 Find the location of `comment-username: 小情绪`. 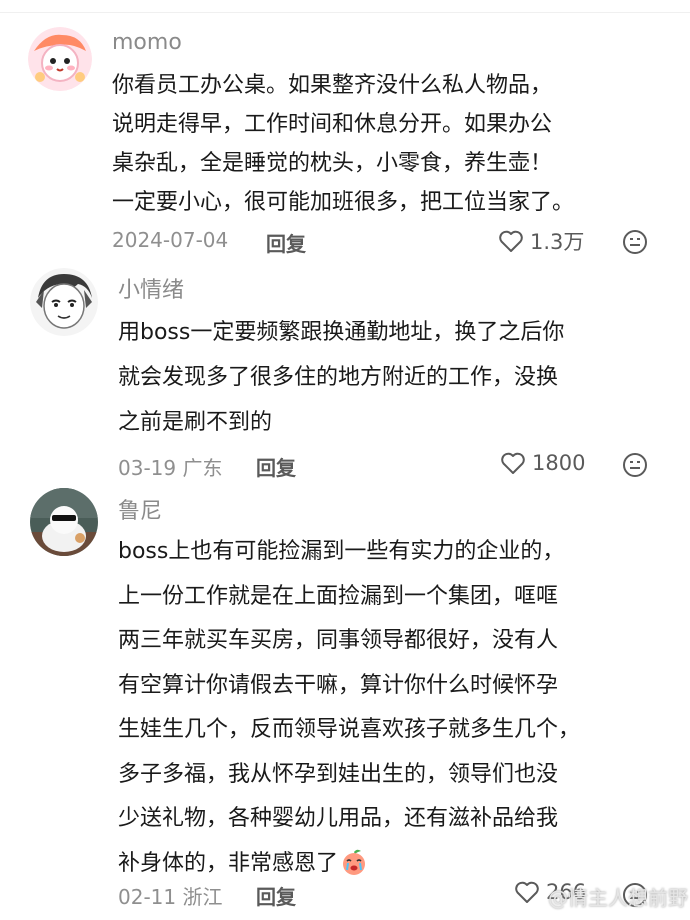

comment-username: 小情绪 is located at coordinates (151, 288).